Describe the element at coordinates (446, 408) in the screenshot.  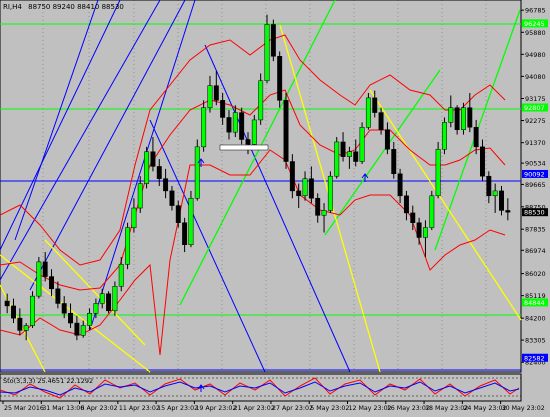
I see `time-tick-label: 18 May 23:02` at that location.